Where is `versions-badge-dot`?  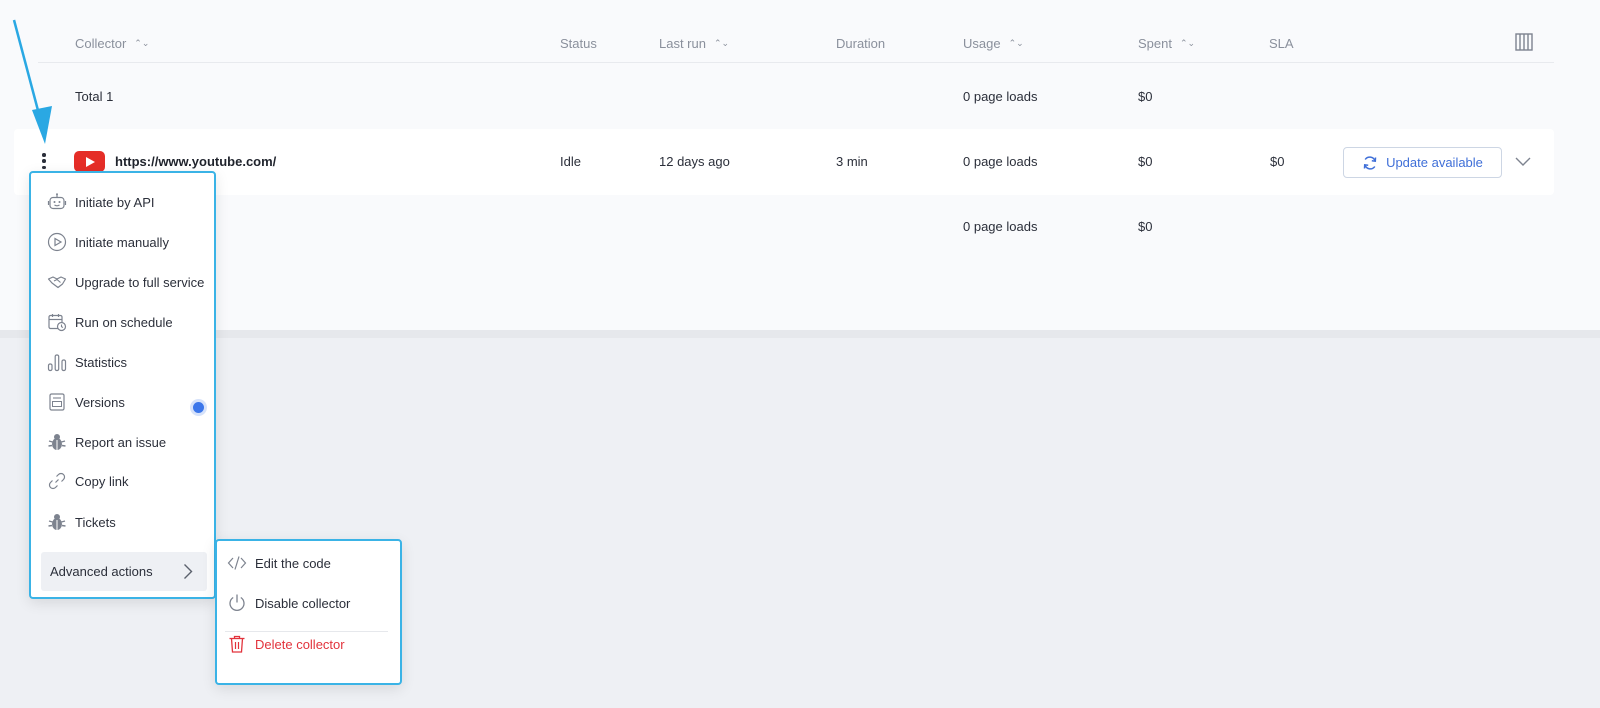 versions-badge-dot is located at coordinates (198, 407).